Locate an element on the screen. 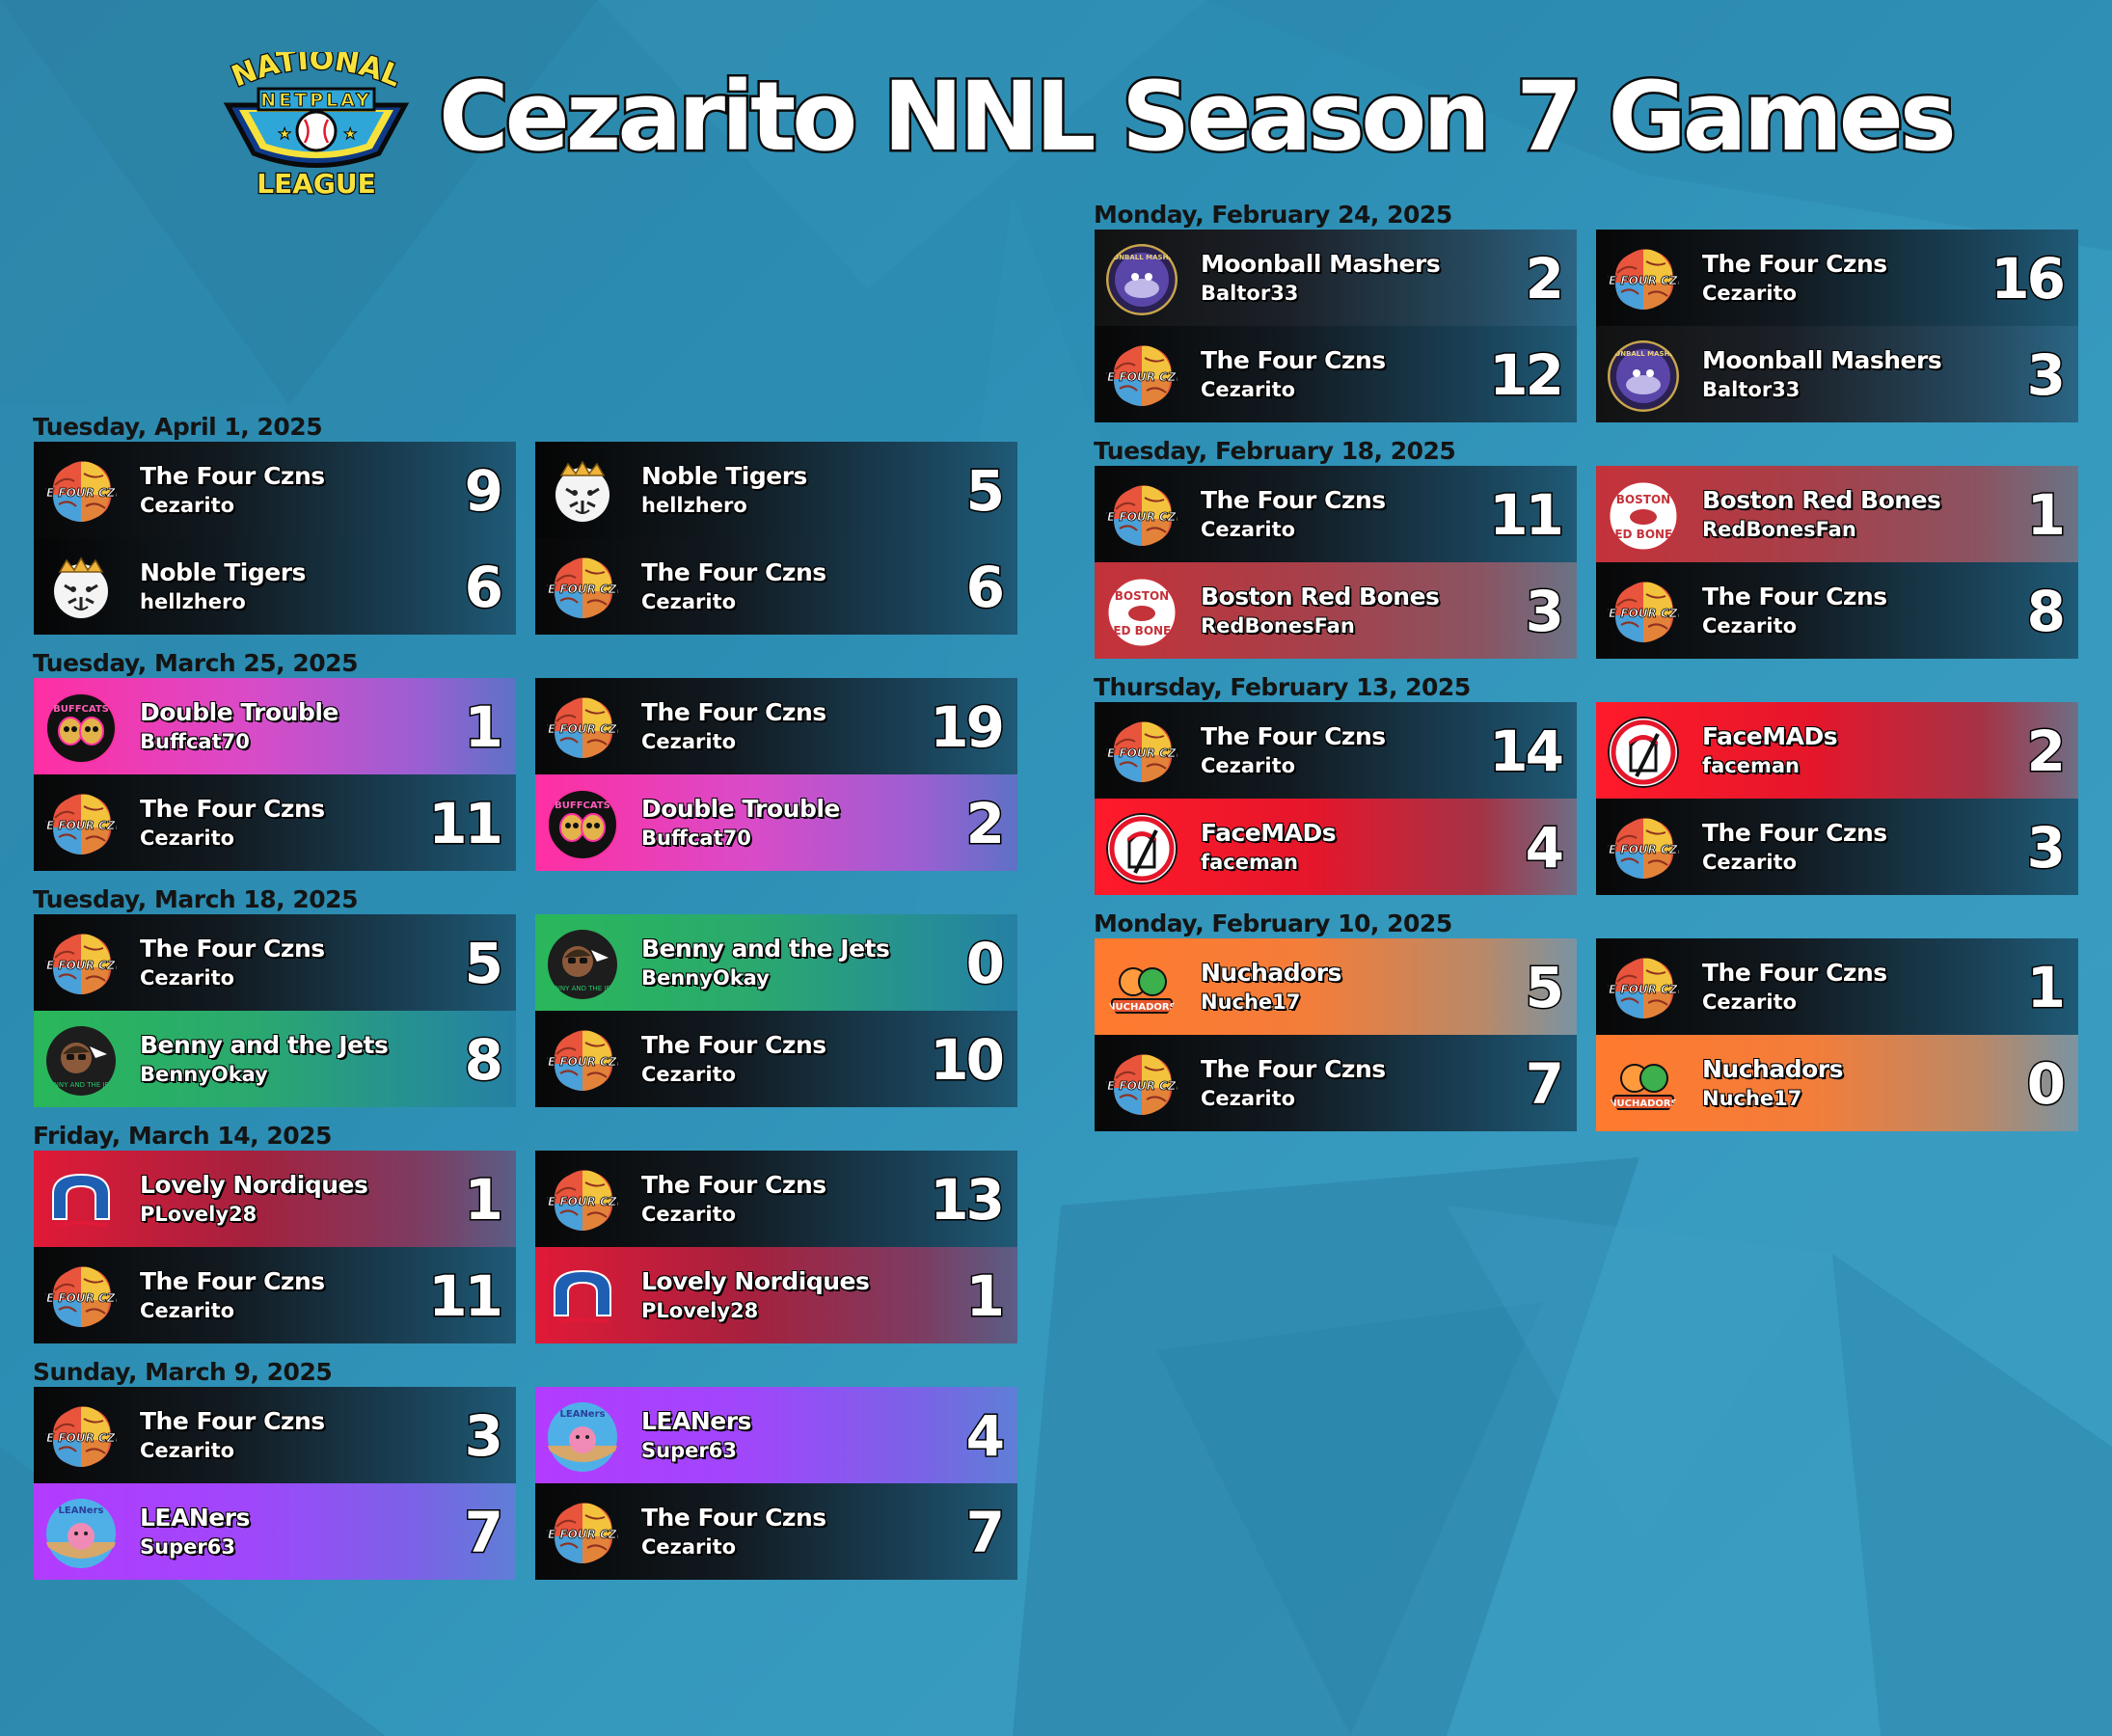  team-name: Nuchadors is located at coordinates (1773, 1069).